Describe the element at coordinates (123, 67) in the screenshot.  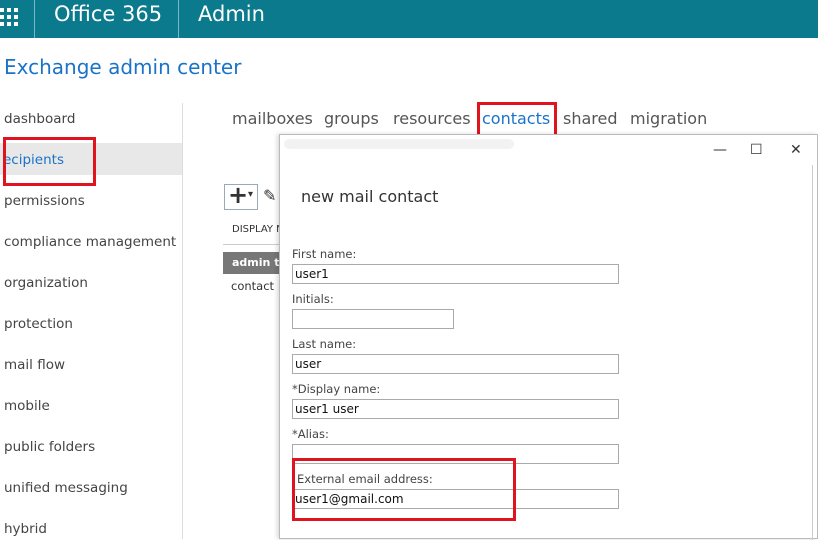
I see `page-title: Exchange admin center` at that location.